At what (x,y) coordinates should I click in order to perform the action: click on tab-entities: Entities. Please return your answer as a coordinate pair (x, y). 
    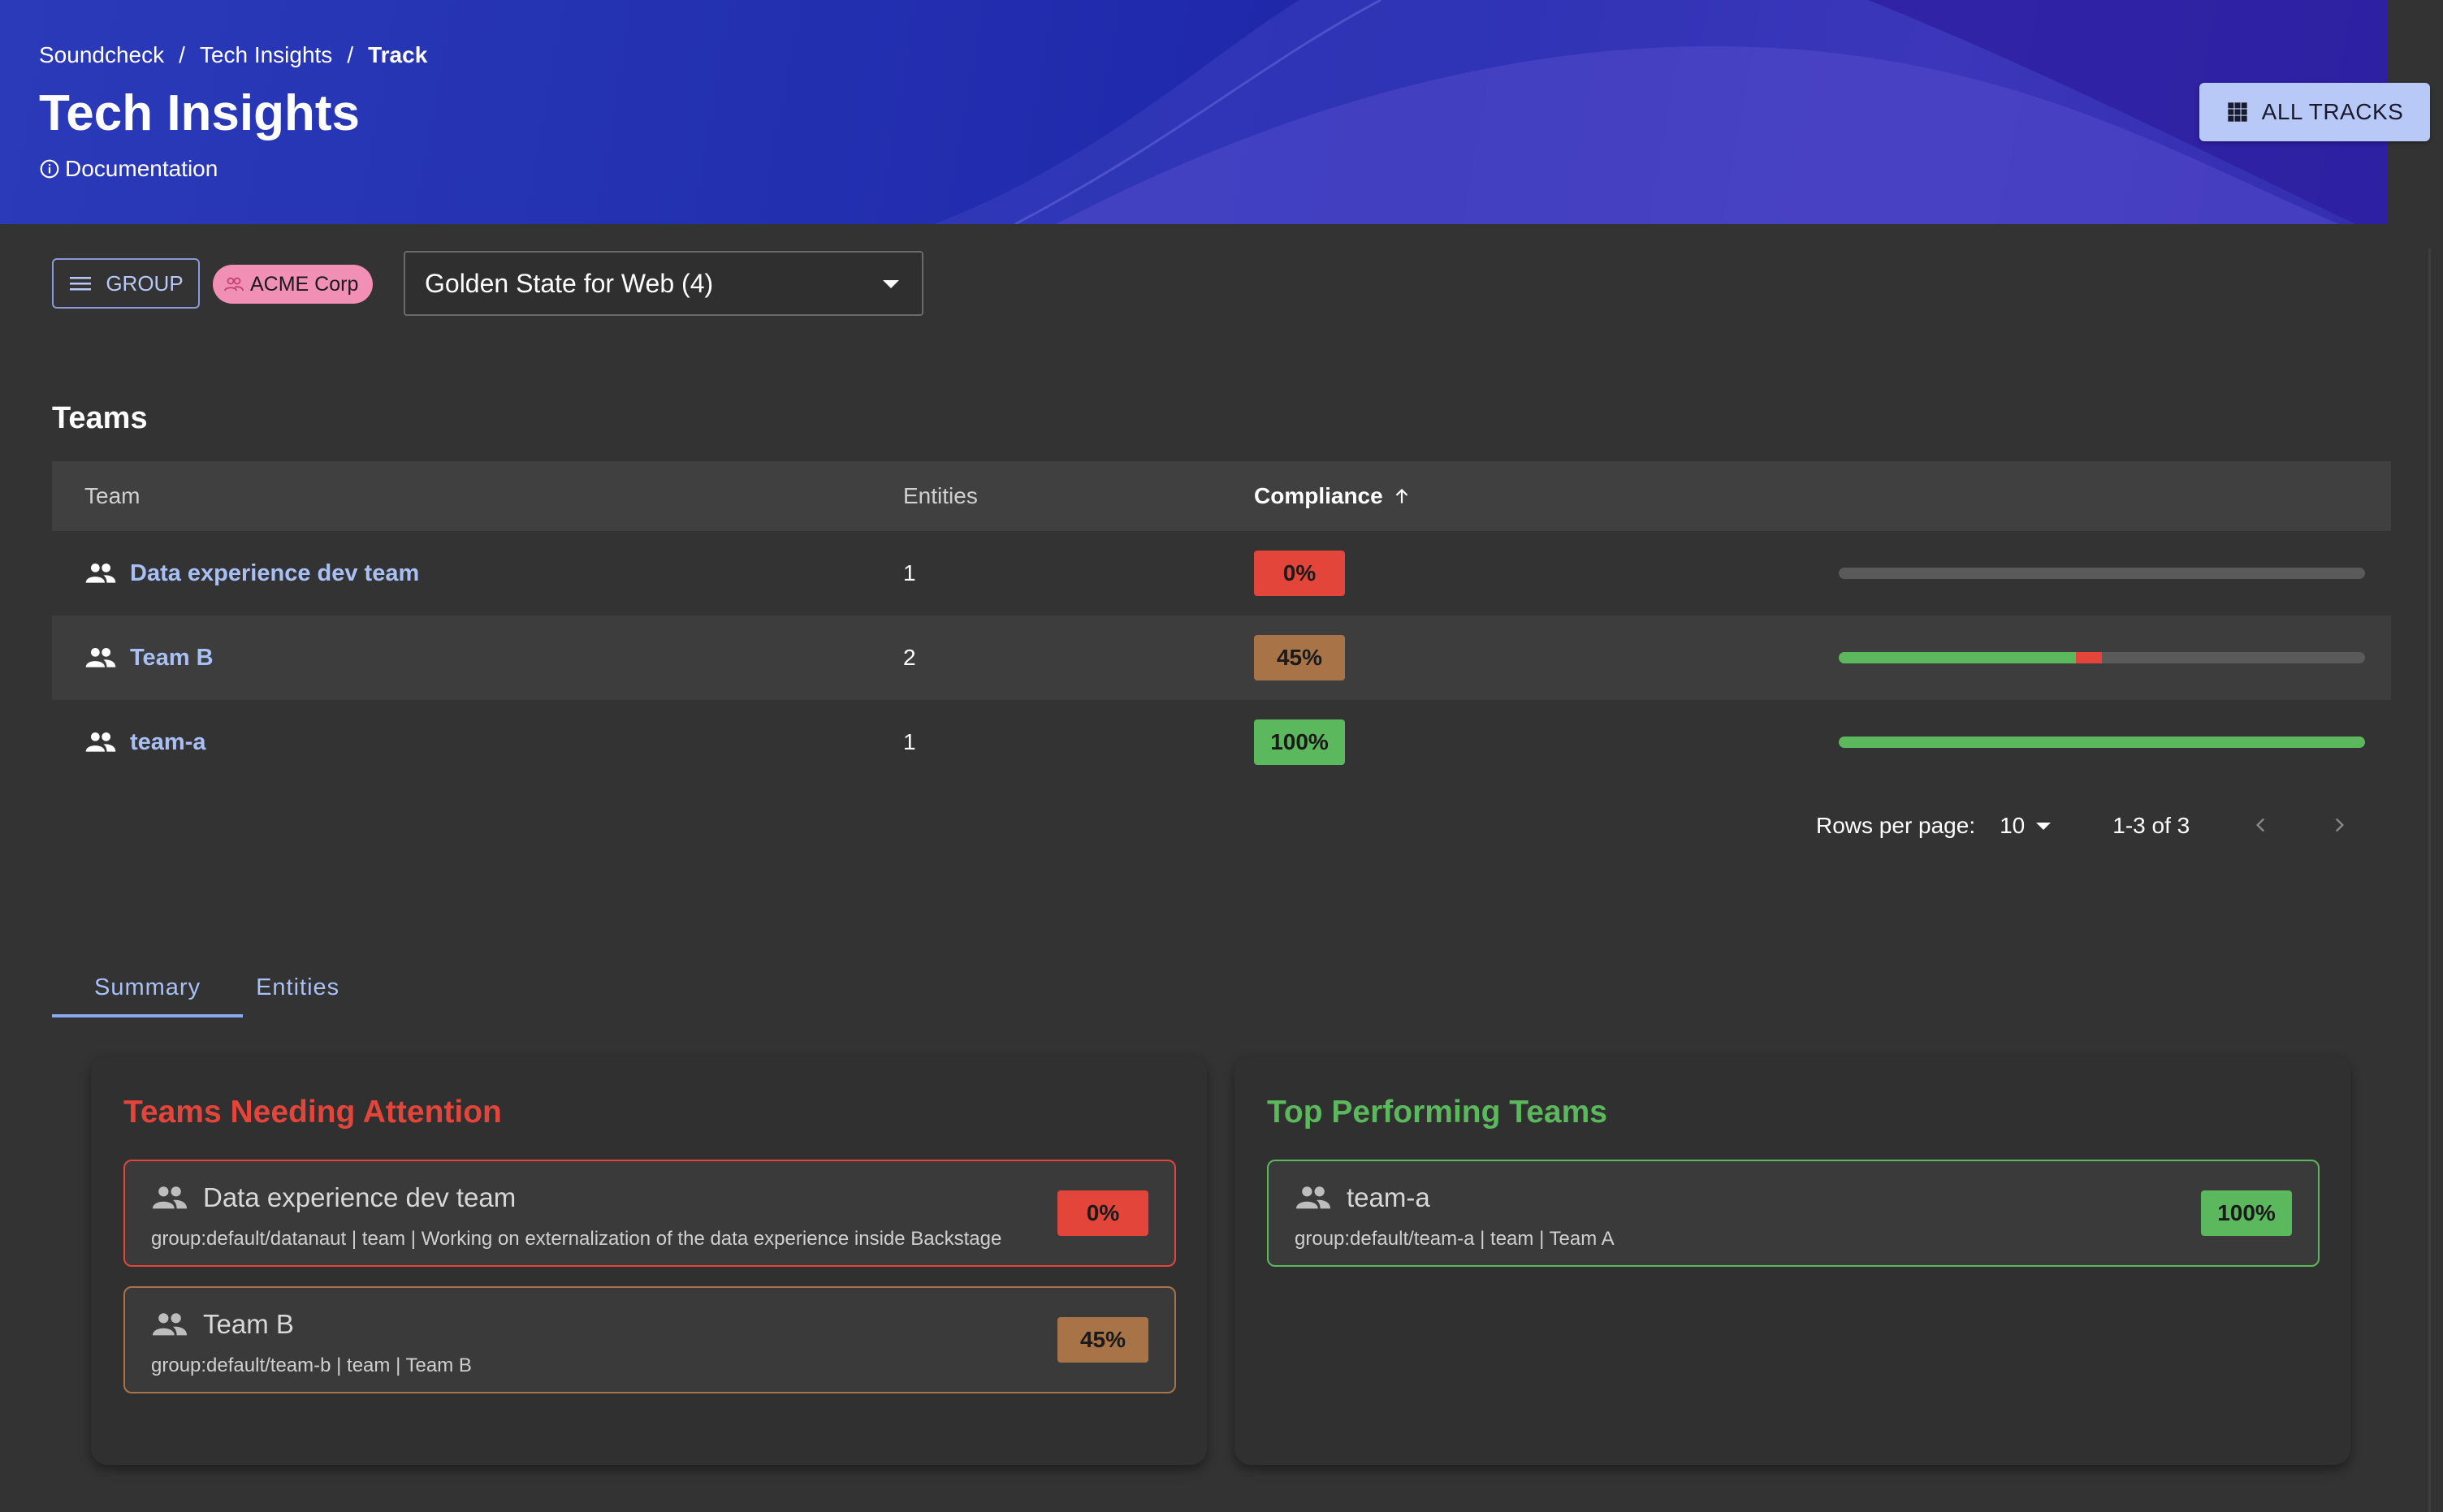
    Looking at the image, I should click on (312, 990).